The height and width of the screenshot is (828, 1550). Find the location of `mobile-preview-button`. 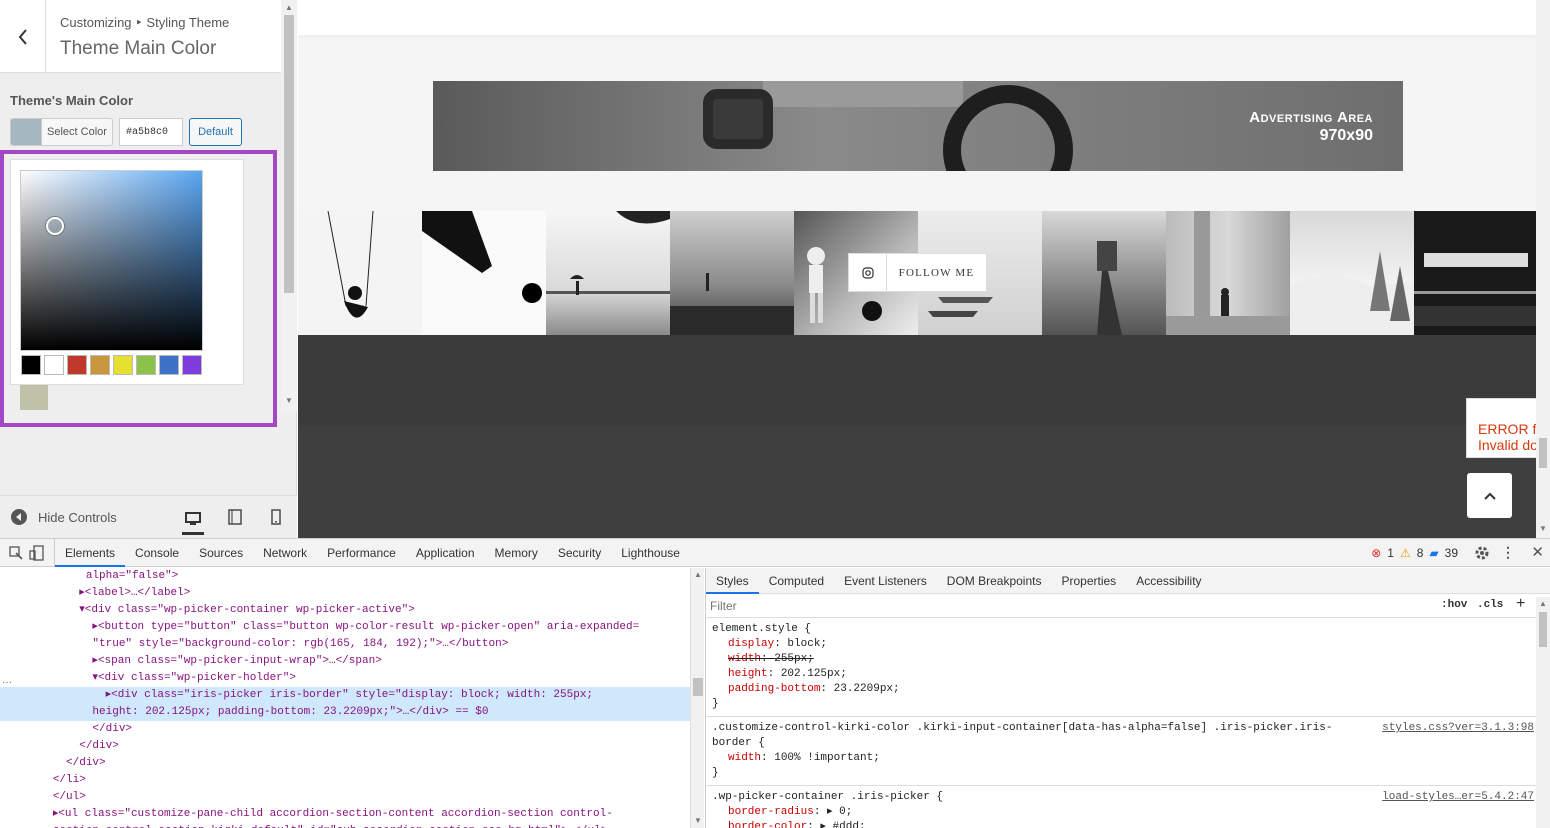

mobile-preview-button is located at coordinates (276, 517).